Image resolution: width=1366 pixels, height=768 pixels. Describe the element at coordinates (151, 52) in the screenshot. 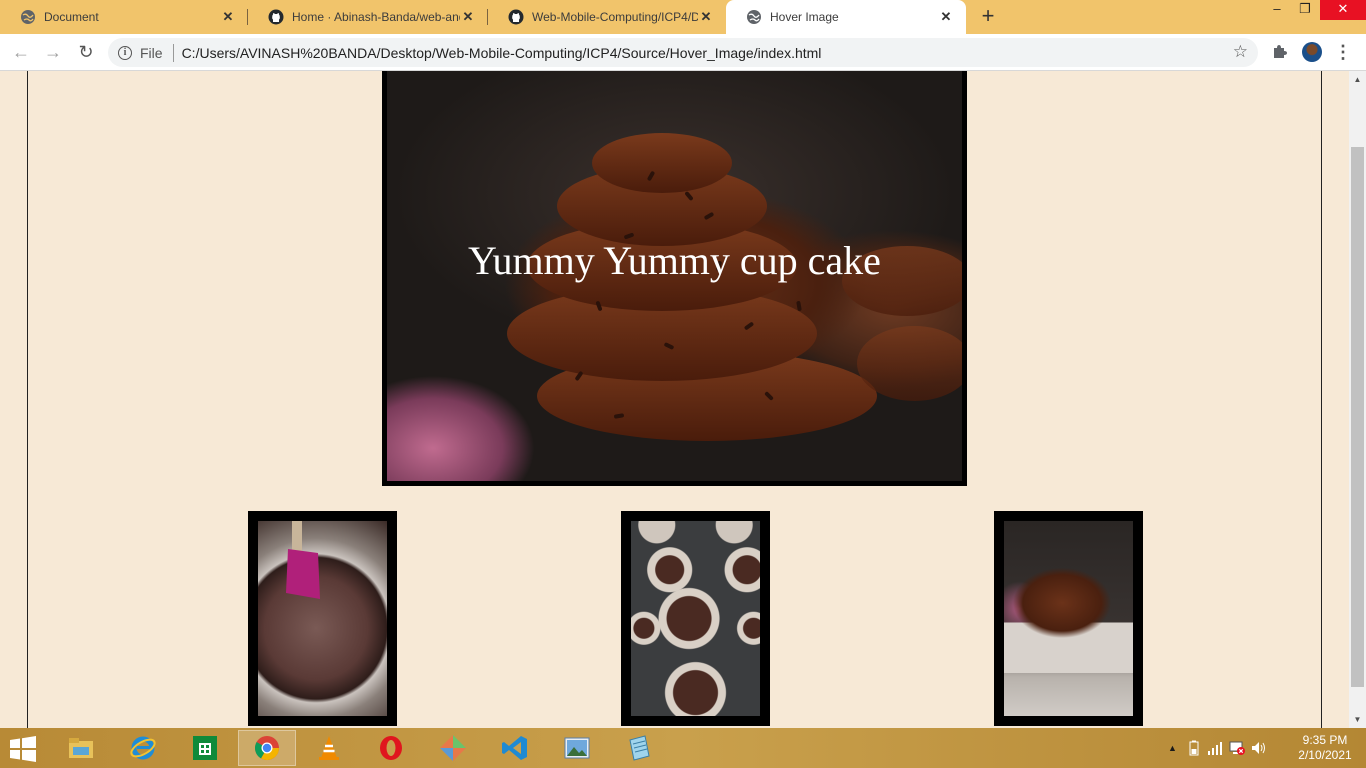

I see `scheme-label: File` at that location.